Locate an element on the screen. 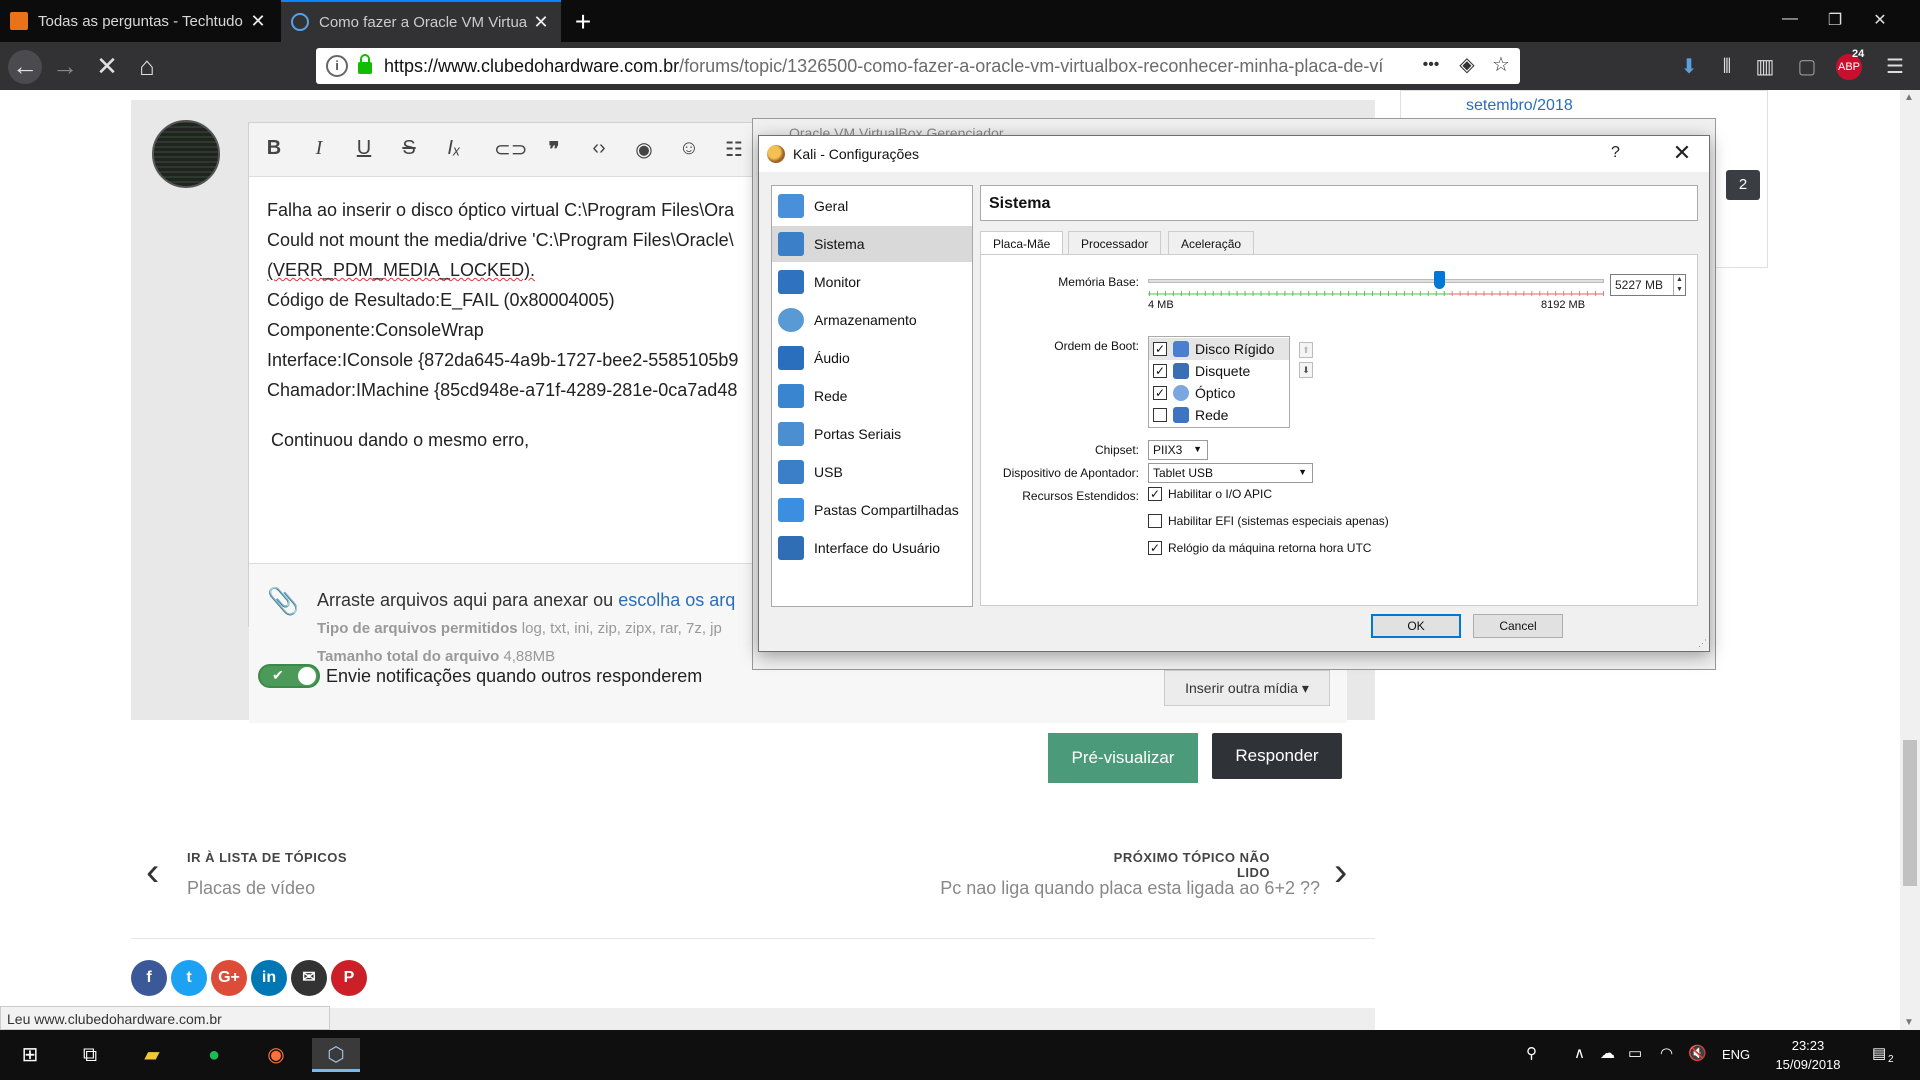 The image size is (1920, 1080). memory-slider-track is located at coordinates (1376, 281).